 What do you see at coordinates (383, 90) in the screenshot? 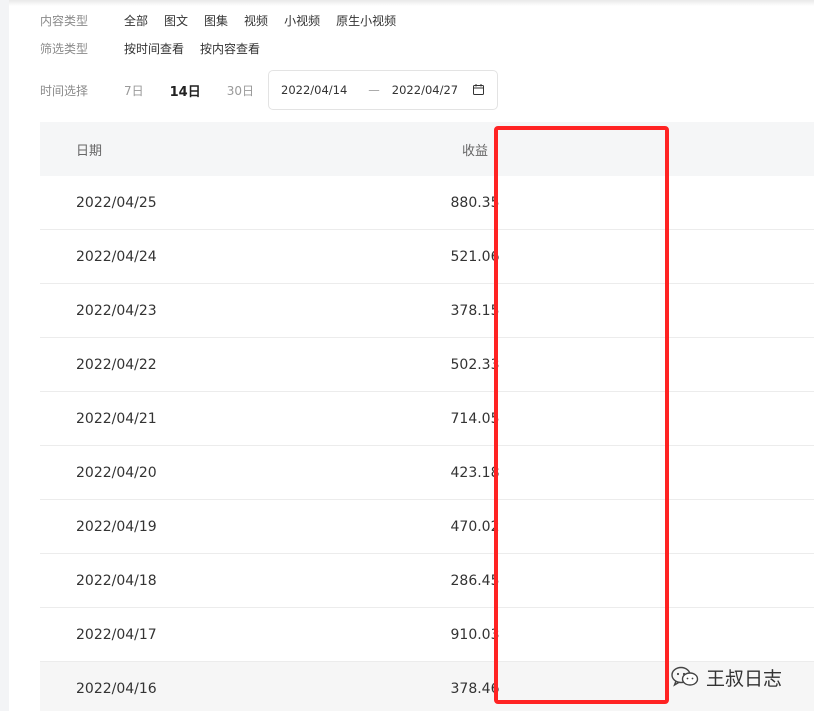
I see `date-range-picker: 2022/04/14 — 2022/04/27` at bounding box center [383, 90].